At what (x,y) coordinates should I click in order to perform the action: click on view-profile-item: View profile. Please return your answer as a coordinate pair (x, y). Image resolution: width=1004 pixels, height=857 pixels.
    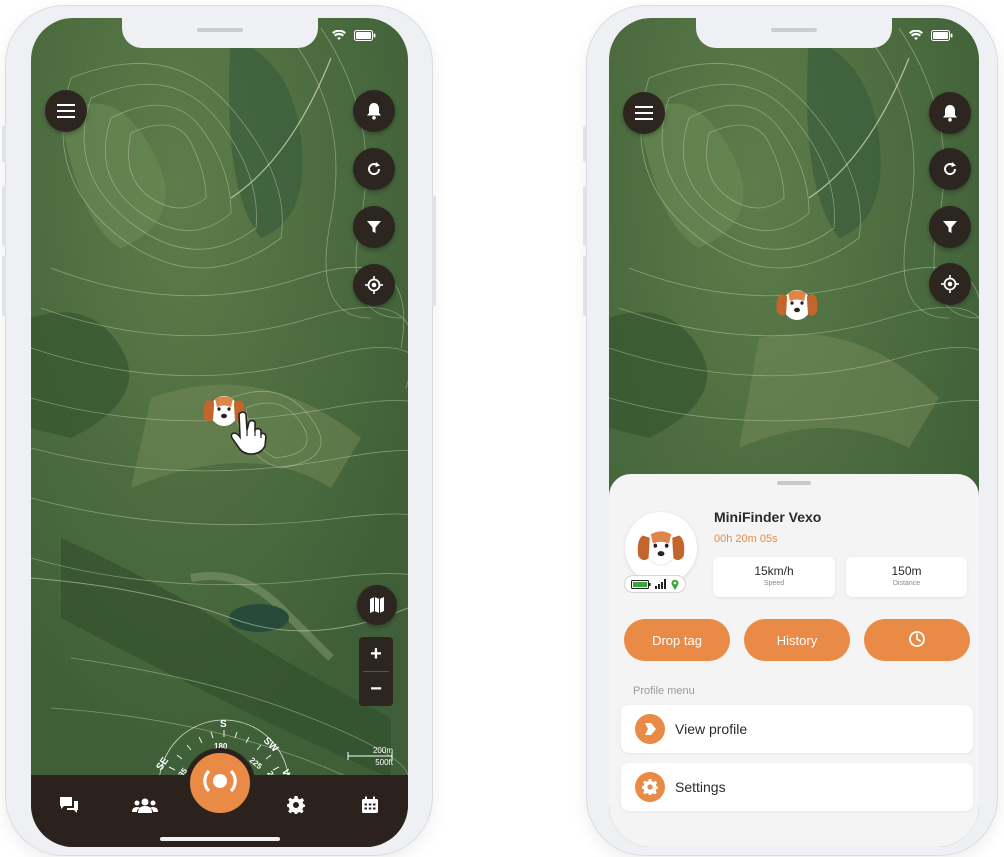
    Looking at the image, I should click on (797, 729).